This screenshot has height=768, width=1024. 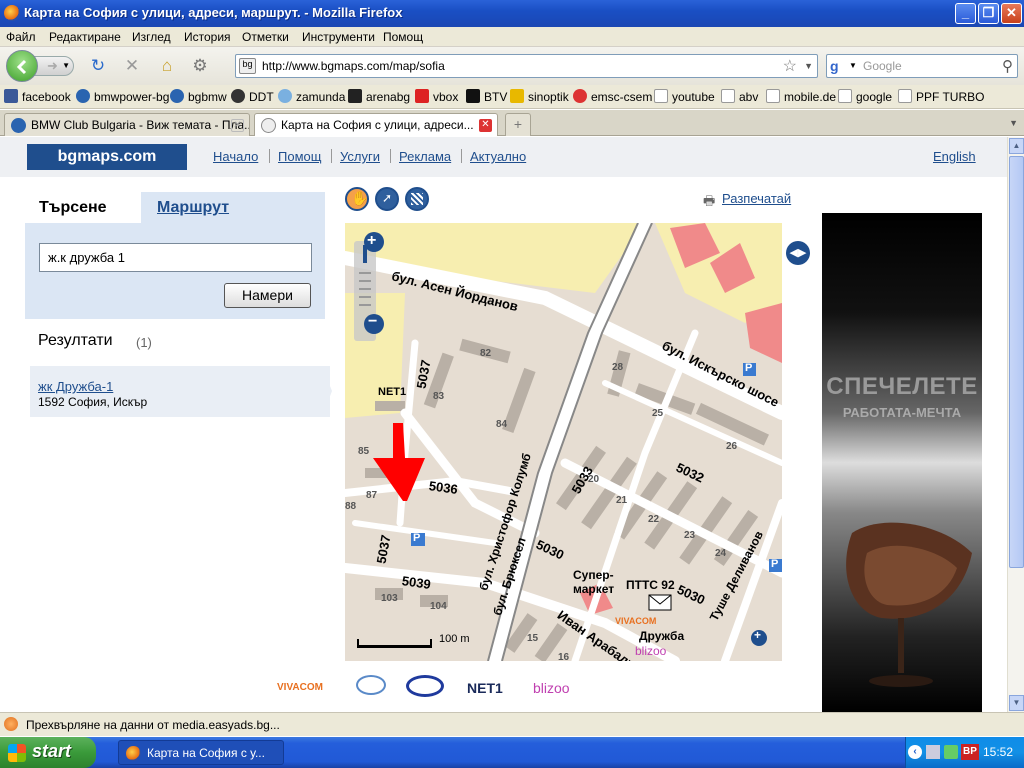 I want to click on tab-bgmaps: Карта на София с улици, адреси... ✕, so click(x=376, y=124).